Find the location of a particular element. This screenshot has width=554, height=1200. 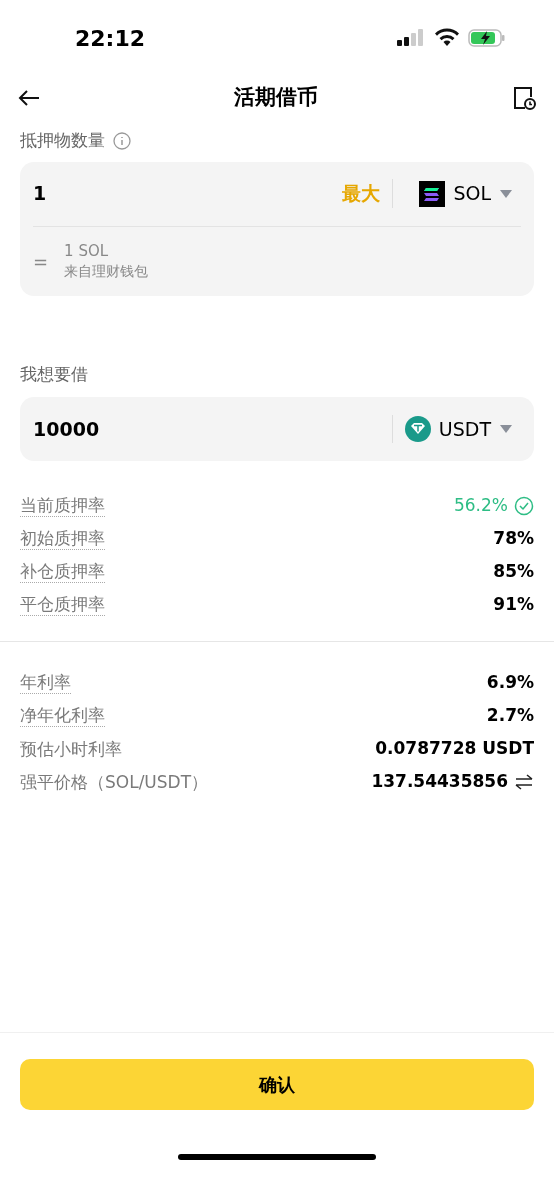

row-label: 预估小时利率 is located at coordinates (71, 748).